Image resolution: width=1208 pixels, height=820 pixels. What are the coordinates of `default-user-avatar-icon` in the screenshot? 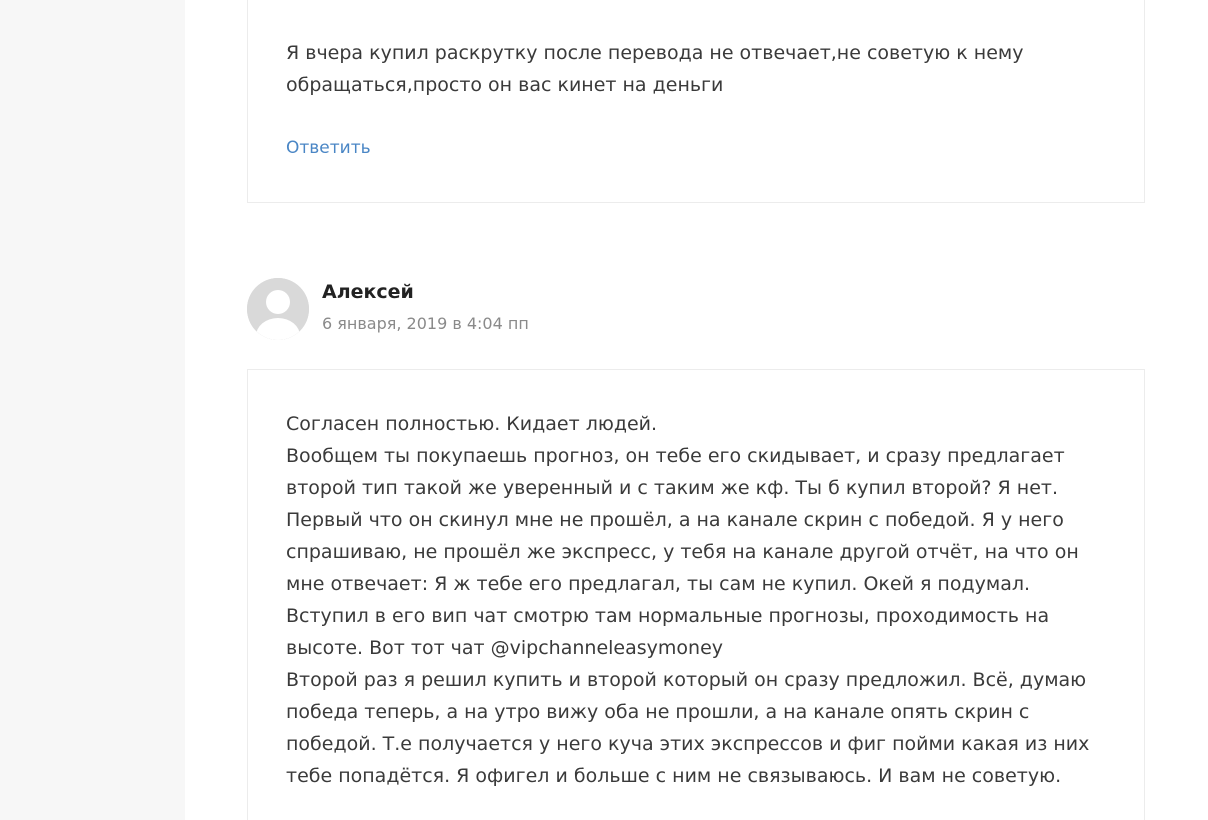 It's located at (278, 309).